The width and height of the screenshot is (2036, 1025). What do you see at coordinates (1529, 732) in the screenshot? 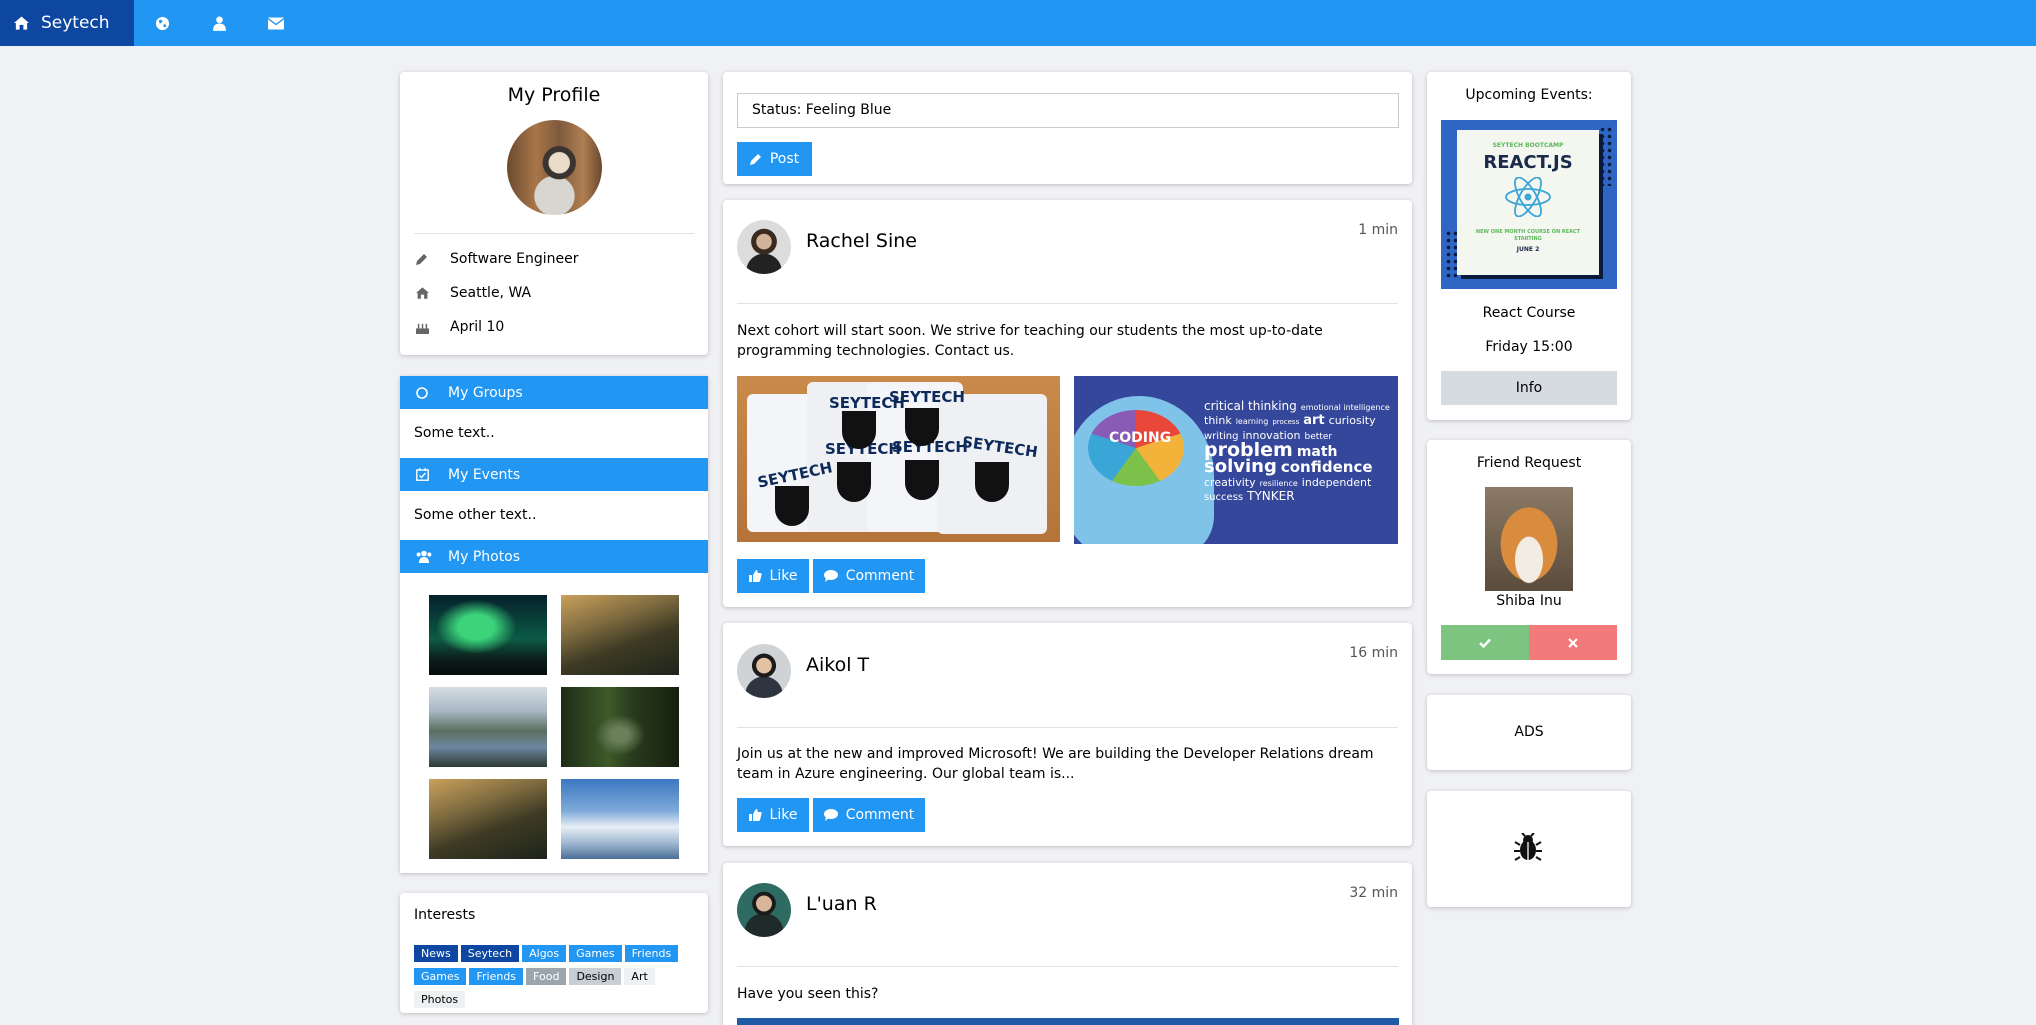
I see `ads-card: ADS` at bounding box center [1529, 732].